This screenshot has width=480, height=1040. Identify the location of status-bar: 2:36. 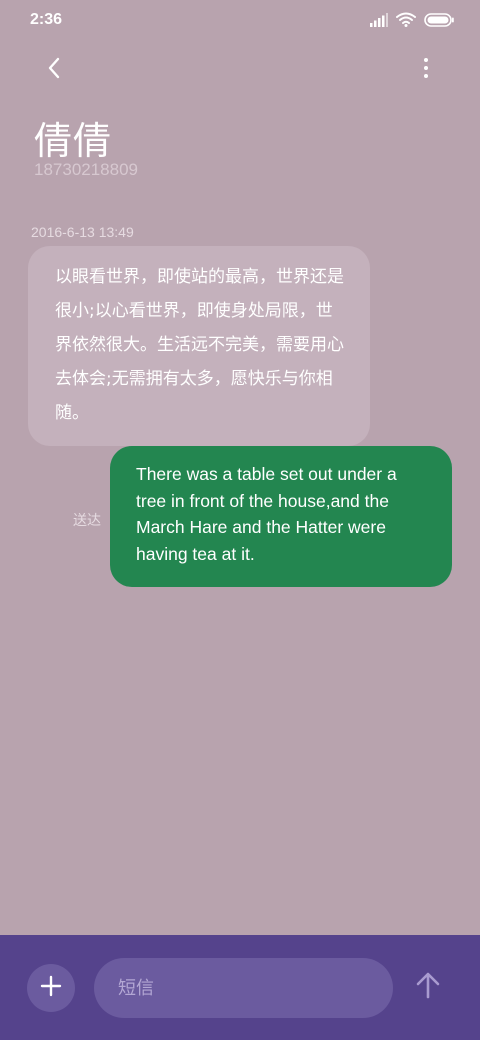
(240, 21).